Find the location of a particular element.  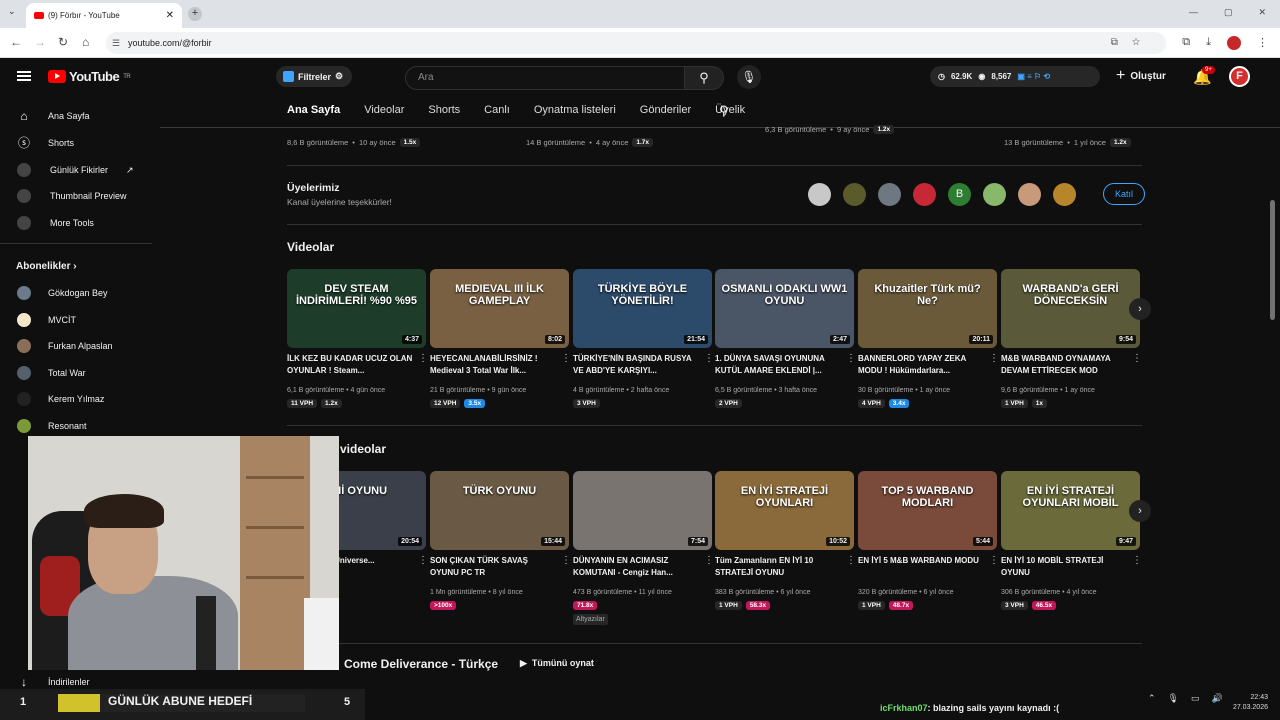

tab-search-chevron-icon: ⌄ is located at coordinates (12, 11).